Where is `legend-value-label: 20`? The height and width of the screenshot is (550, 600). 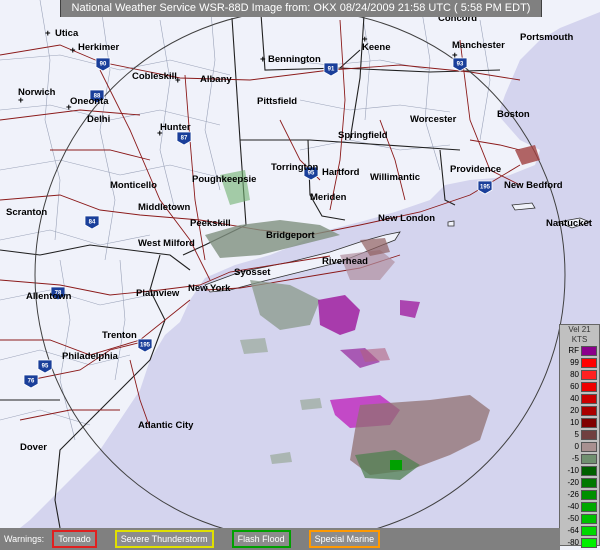
legend-value-label: 20 is located at coordinates (574, 410).